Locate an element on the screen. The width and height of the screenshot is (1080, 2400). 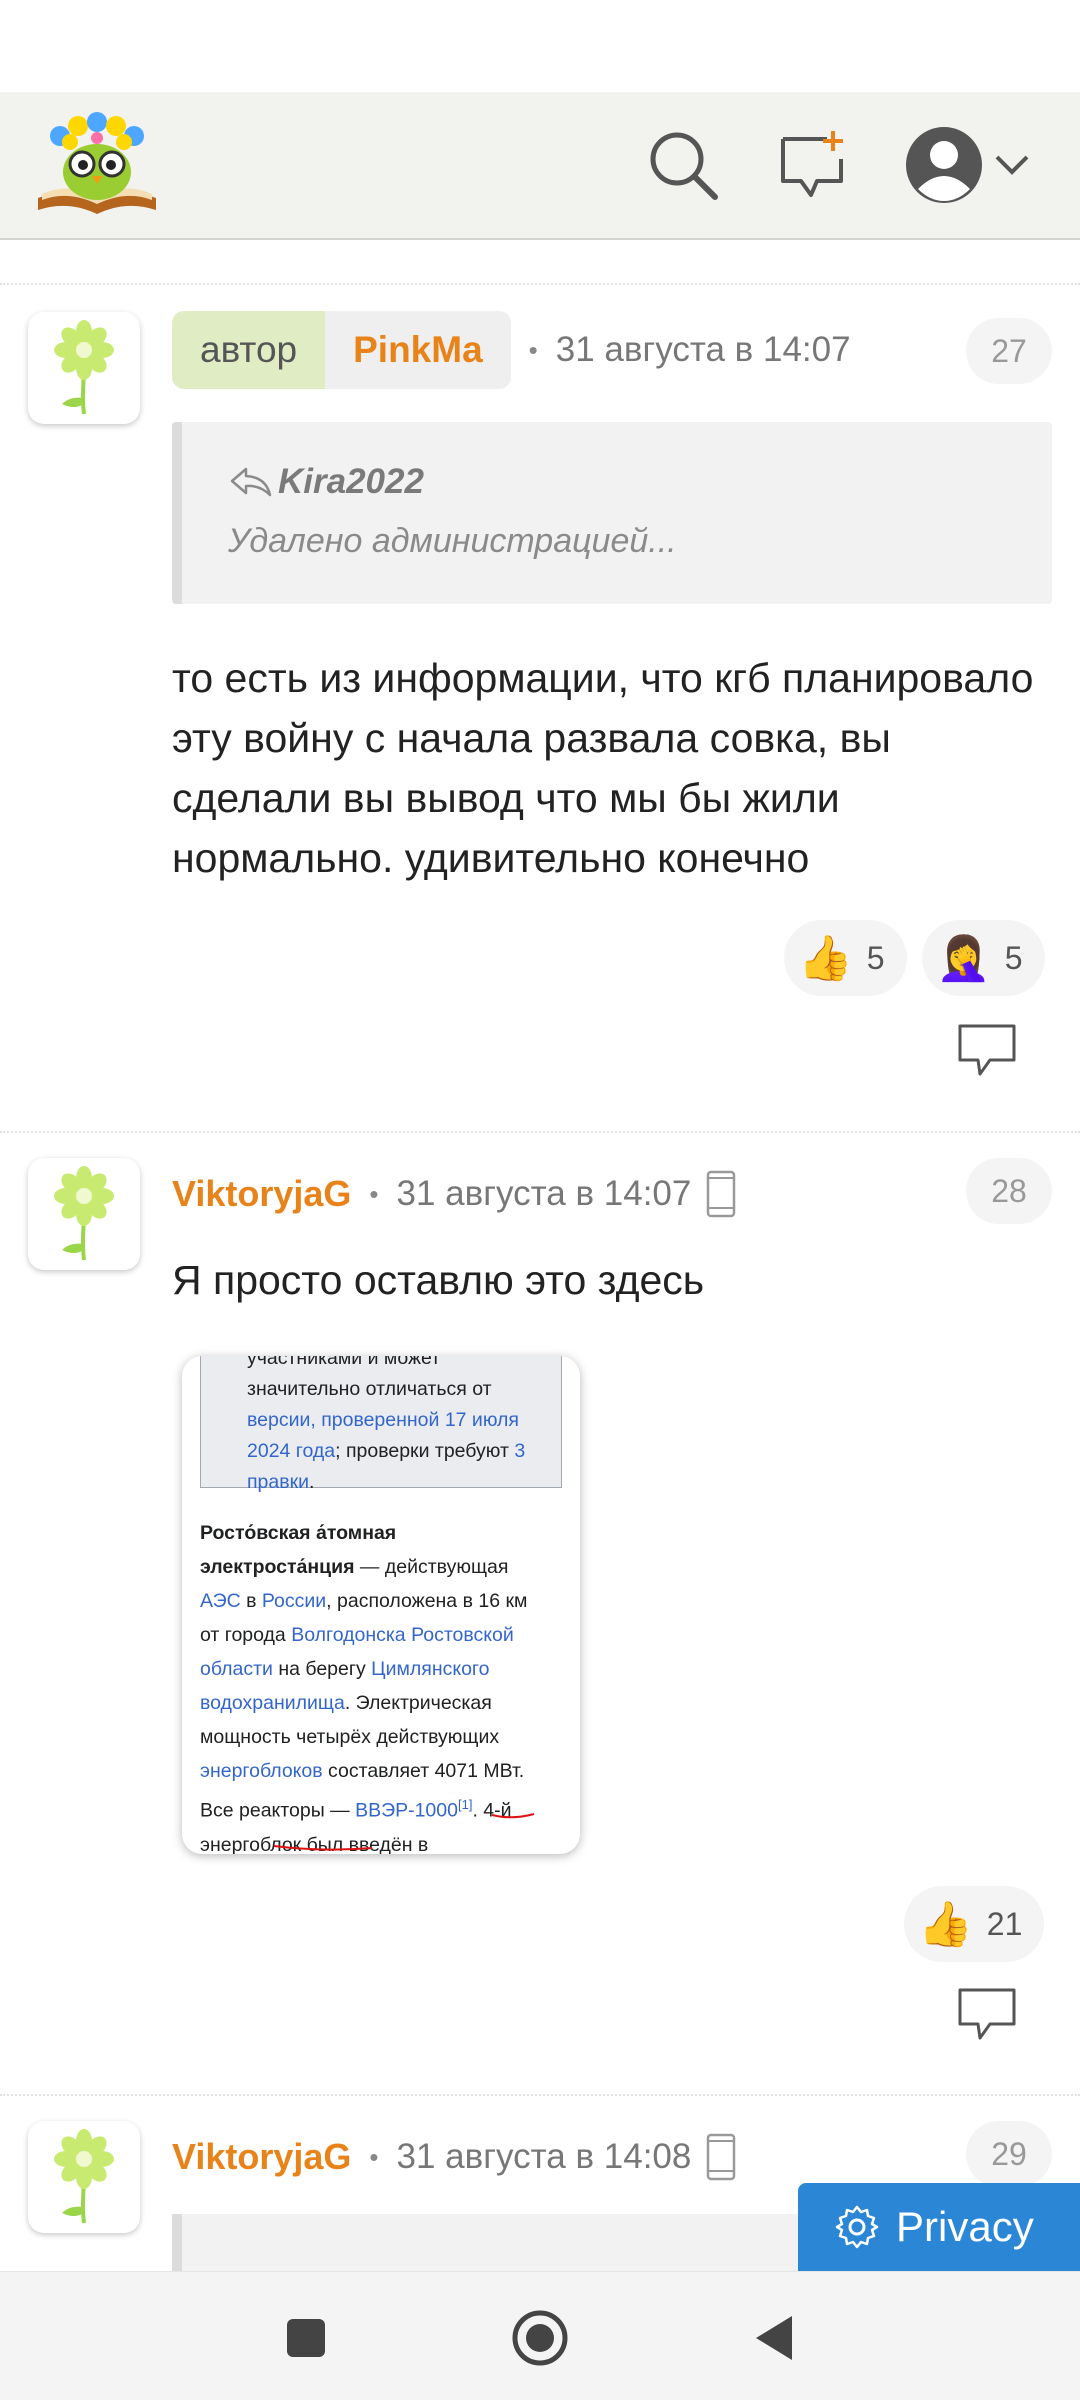
quote-author: Kira2022 is located at coordinates (326, 482).